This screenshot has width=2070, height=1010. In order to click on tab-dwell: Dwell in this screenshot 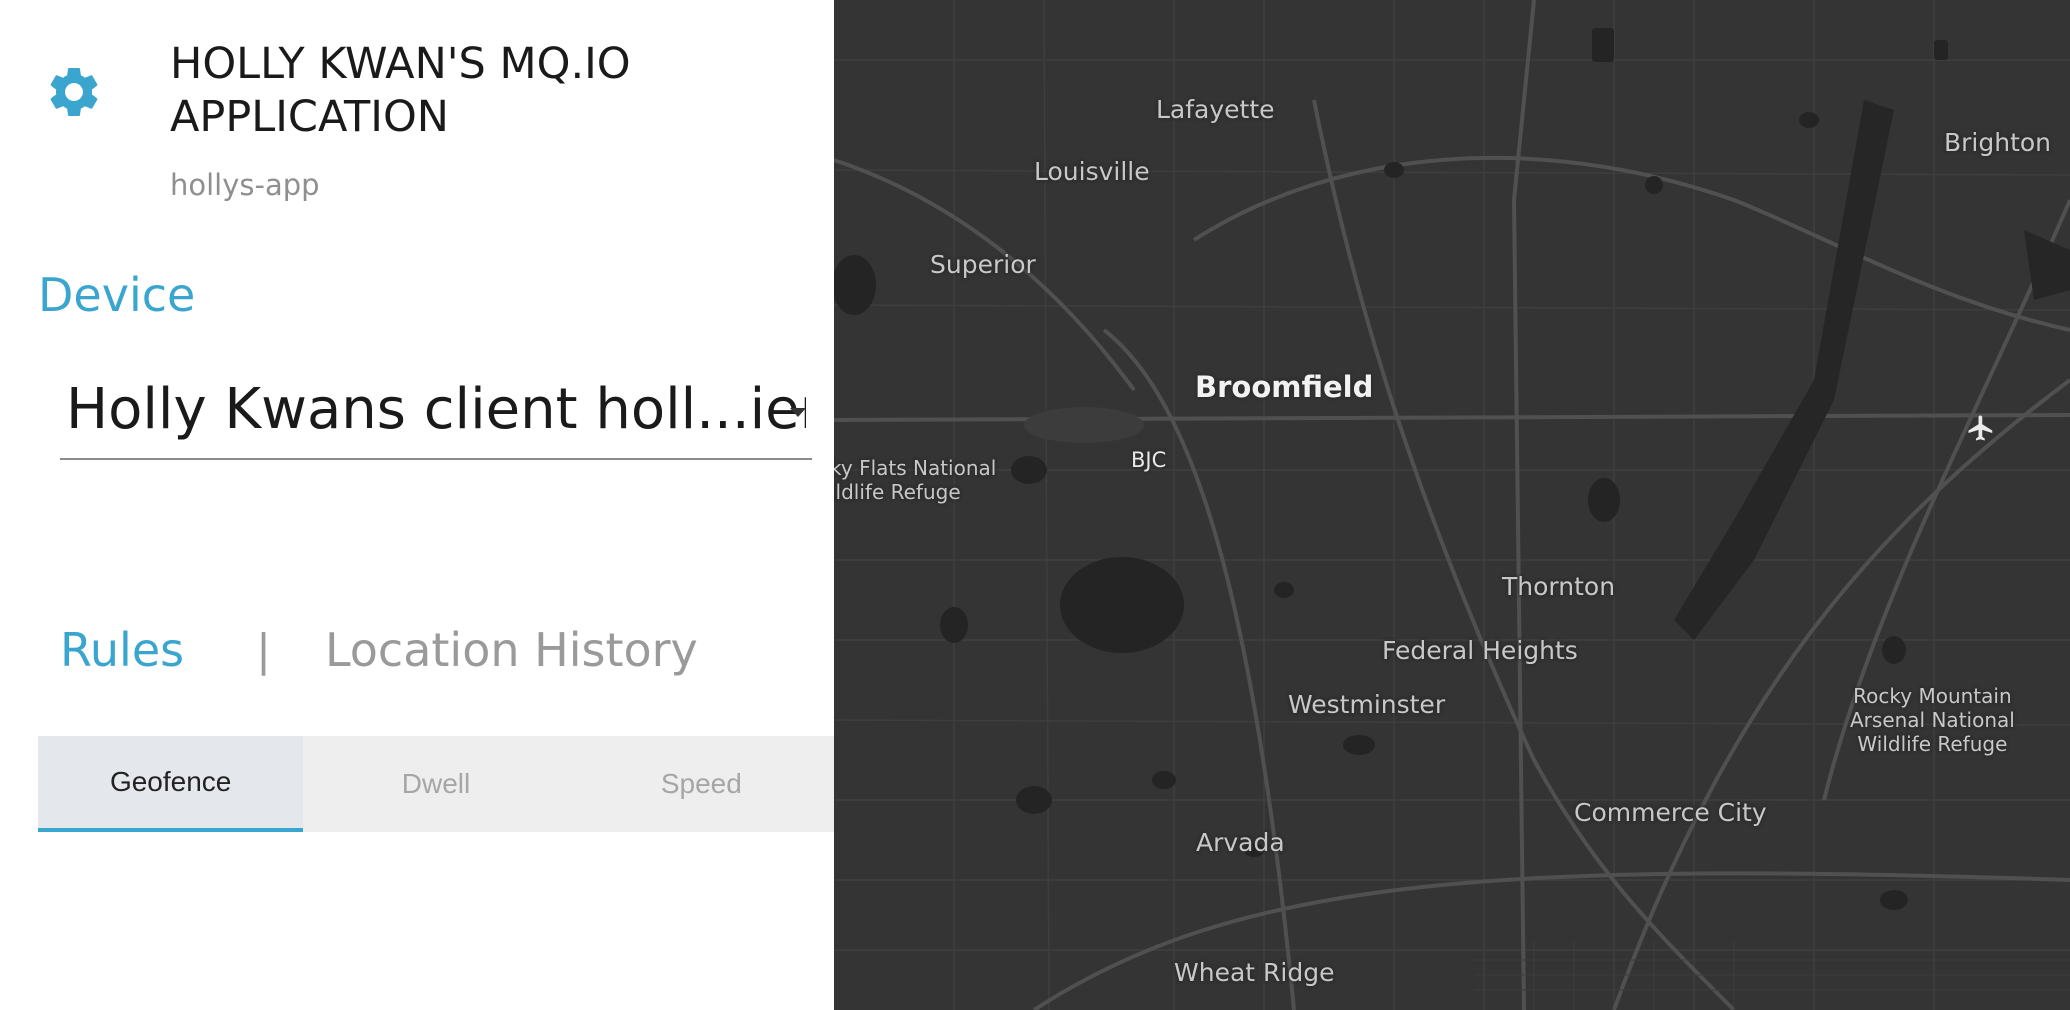, I will do `click(435, 784)`.